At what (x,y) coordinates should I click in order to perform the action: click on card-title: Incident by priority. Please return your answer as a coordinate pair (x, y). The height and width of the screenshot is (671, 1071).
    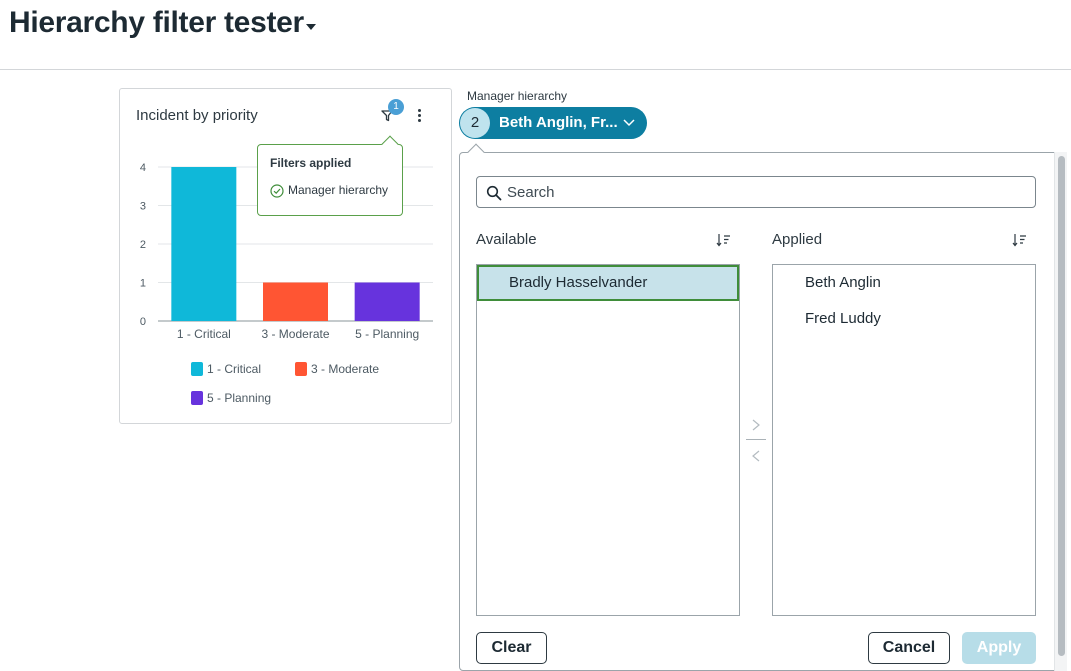
    Looking at the image, I should click on (197, 115).